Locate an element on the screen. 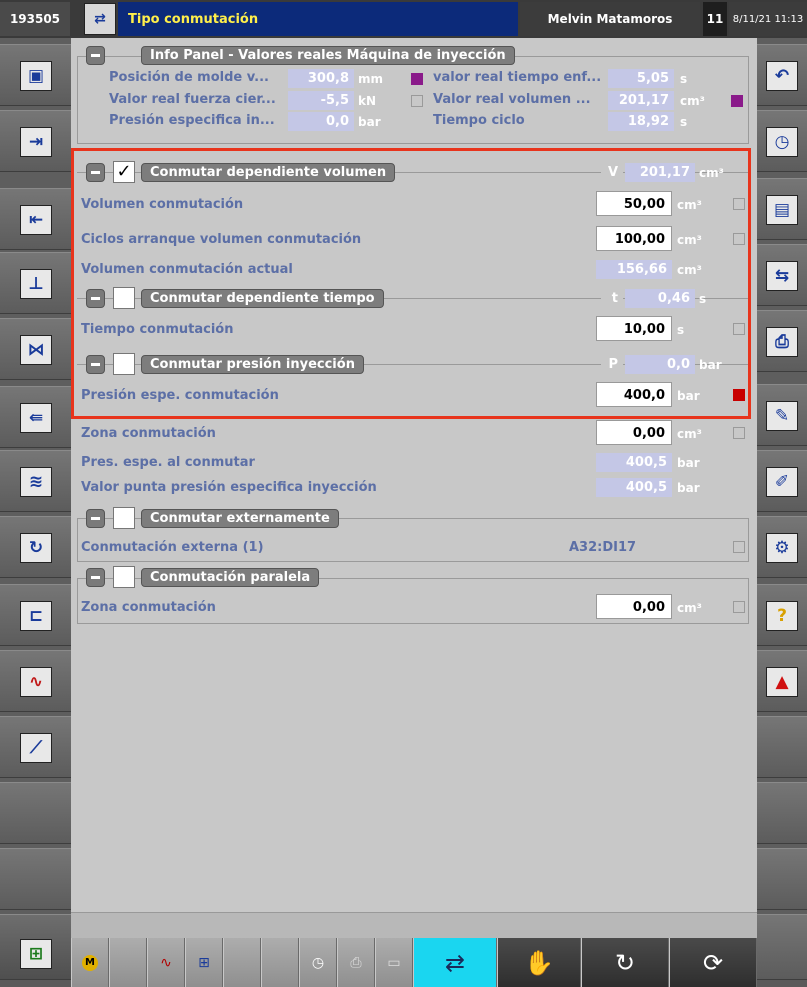 This screenshot has height=987, width=807. plasticizing-icon: ↻ is located at coordinates (36, 548).